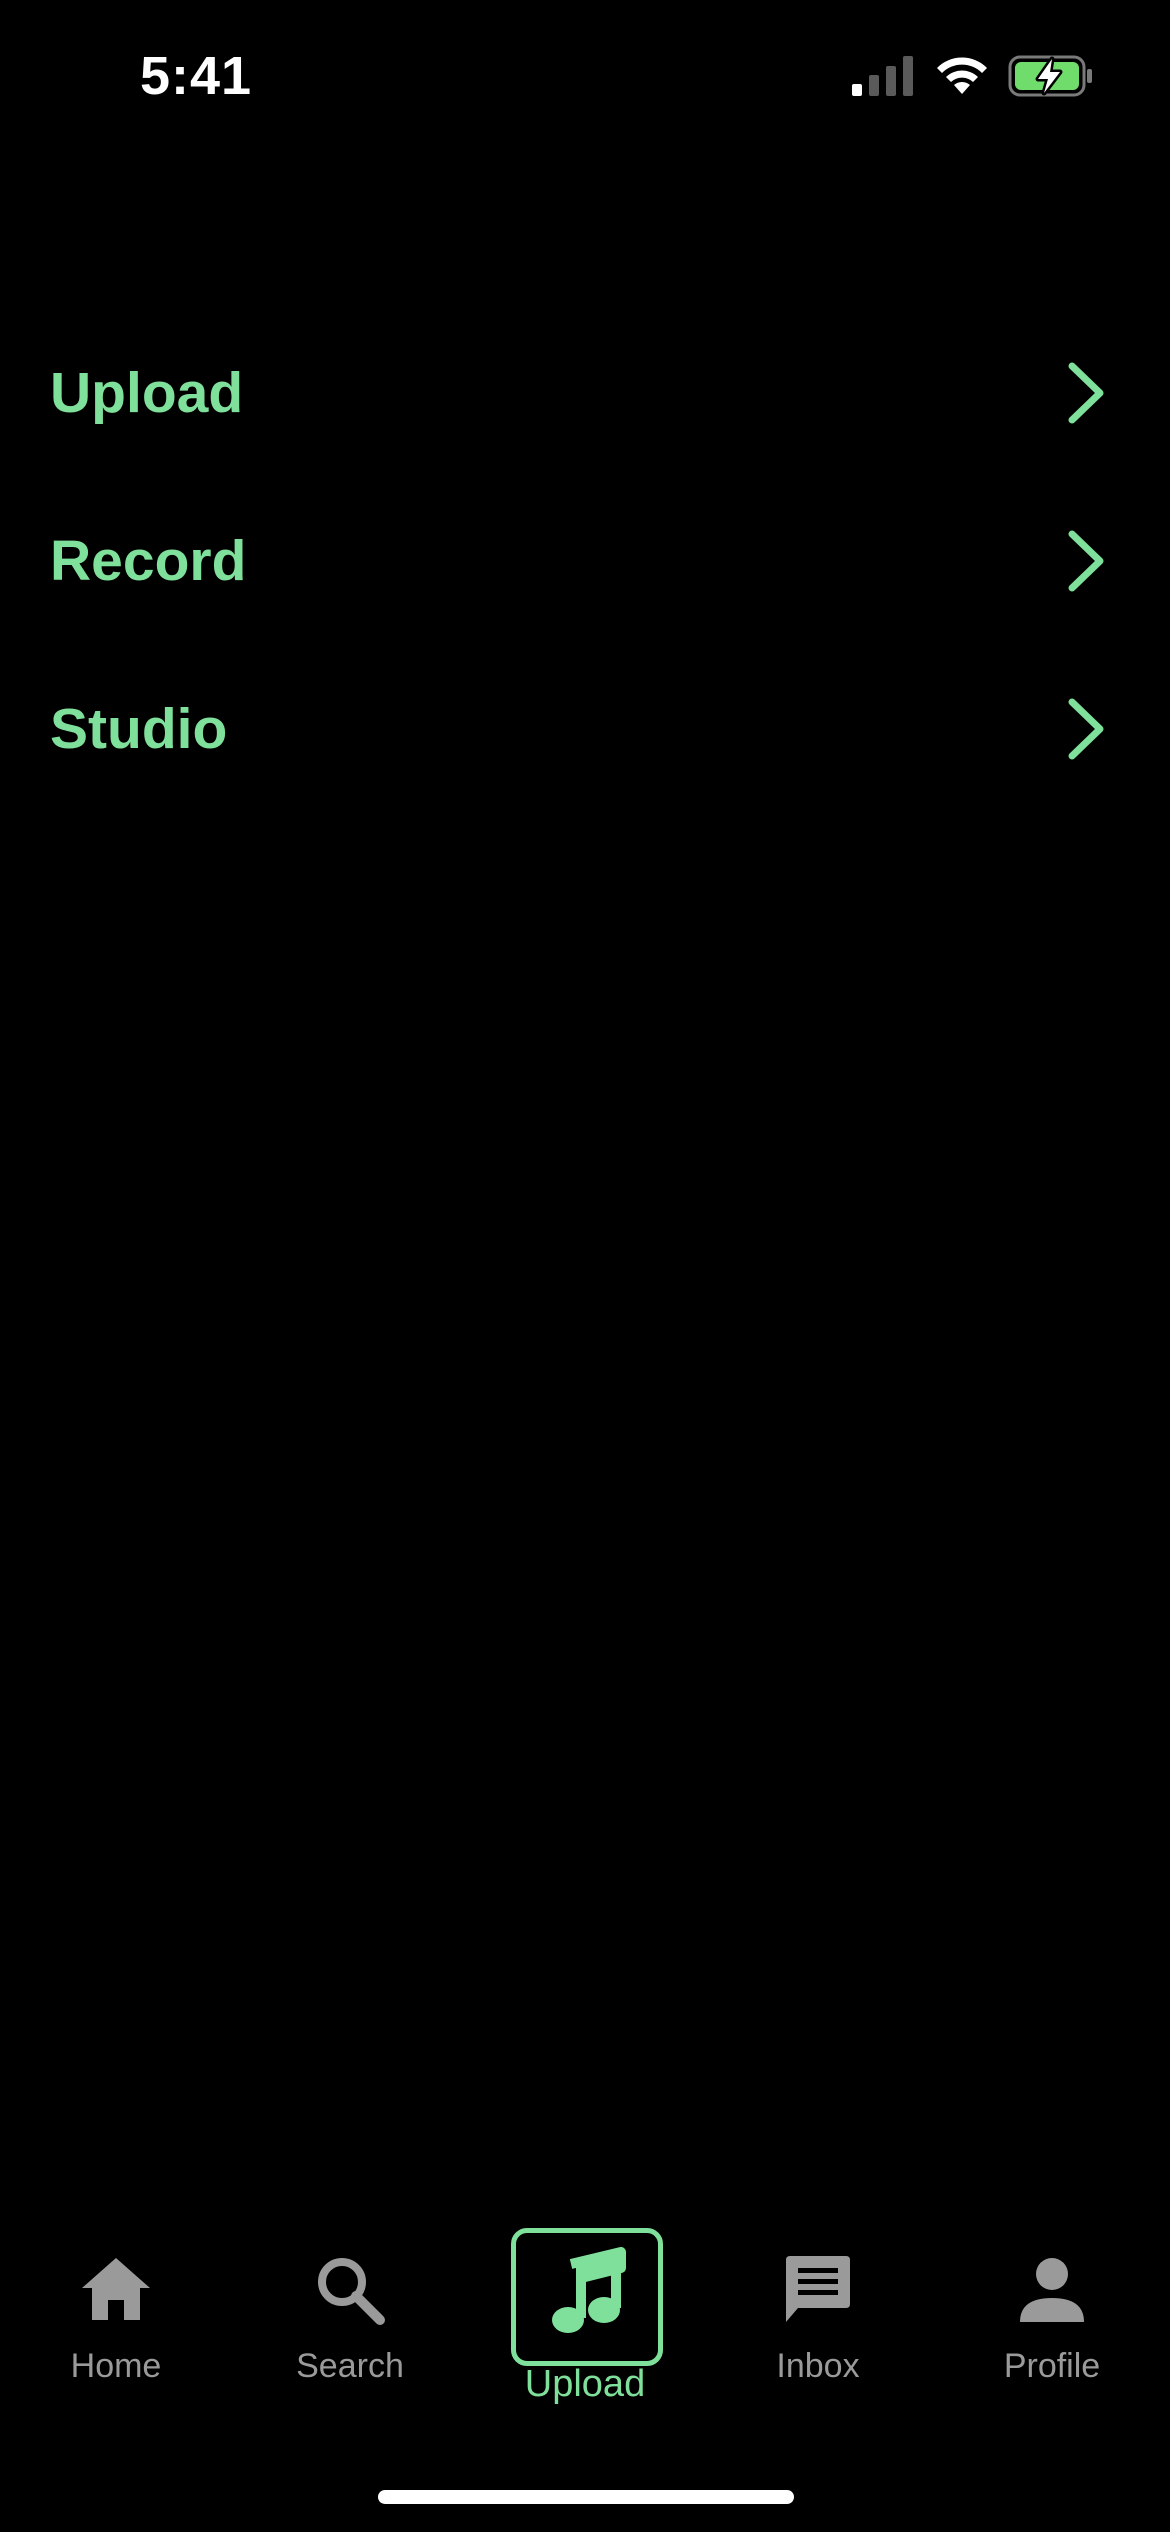 Image resolution: width=1170 pixels, height=2532 pixels. What do you see at coordinates (116, 2289) in the screenshot?
I see `home-icon` at bounding box center [116, 2289].